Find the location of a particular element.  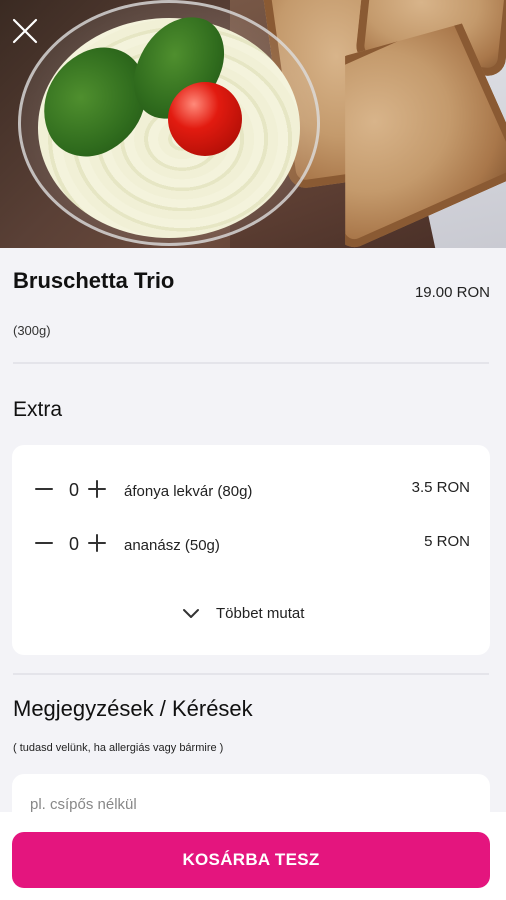

extra-item: 0 áfonya lekvár (80g) 3.5 RON is located at coordinates (251, 490).